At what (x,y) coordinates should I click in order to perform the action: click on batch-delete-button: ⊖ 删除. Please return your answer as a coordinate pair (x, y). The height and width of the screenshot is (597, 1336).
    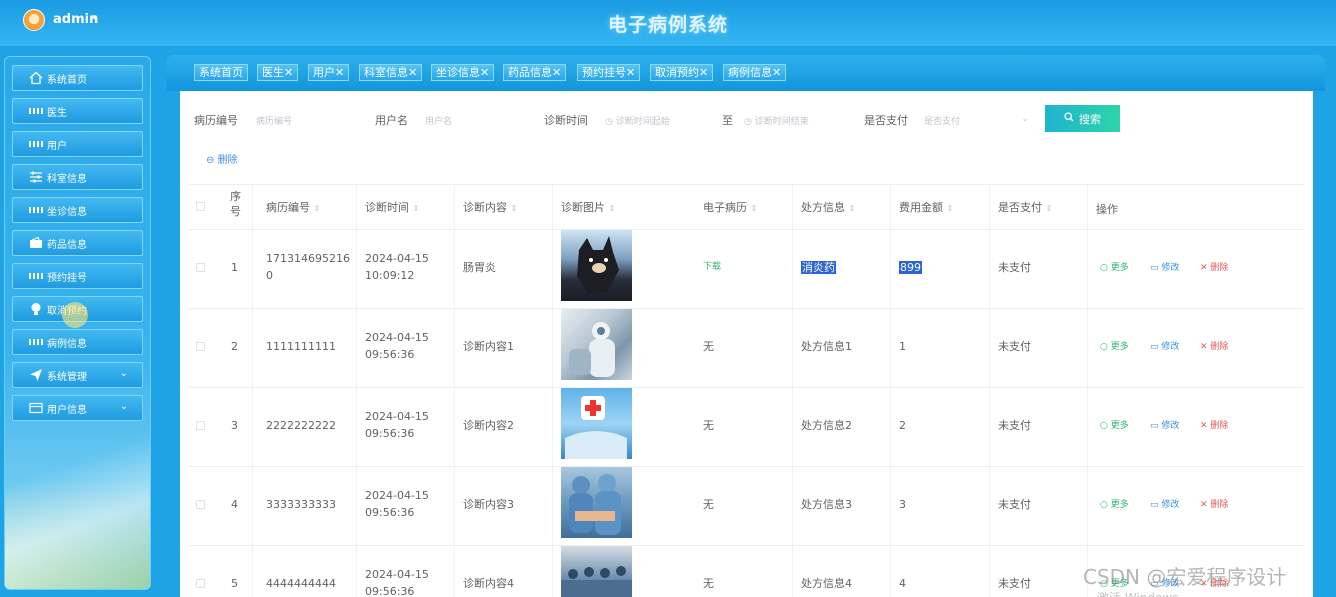
    Looking at the image, I should click on (222, 158).